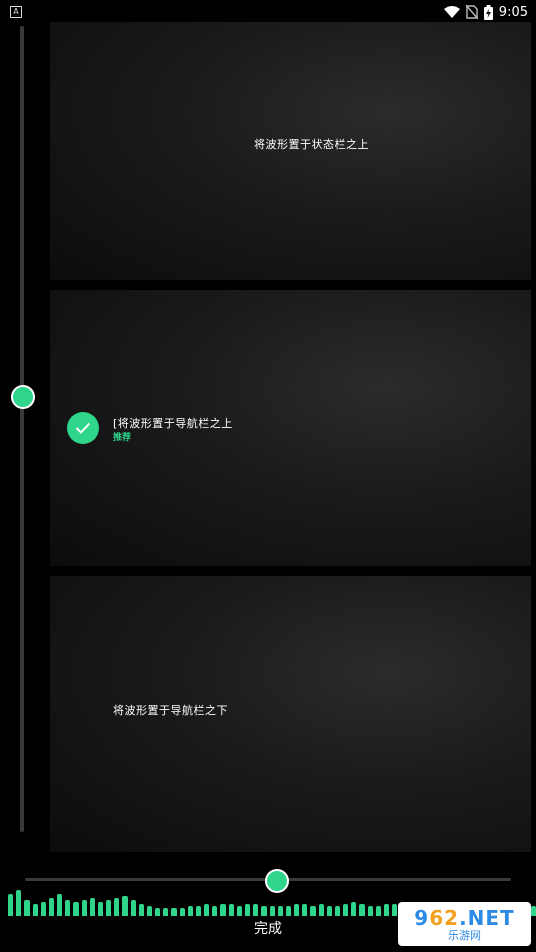 This screenshot has width=536, height=952. I want to click on option-label: [将波形置于导航栏之上, so click(173, 423).